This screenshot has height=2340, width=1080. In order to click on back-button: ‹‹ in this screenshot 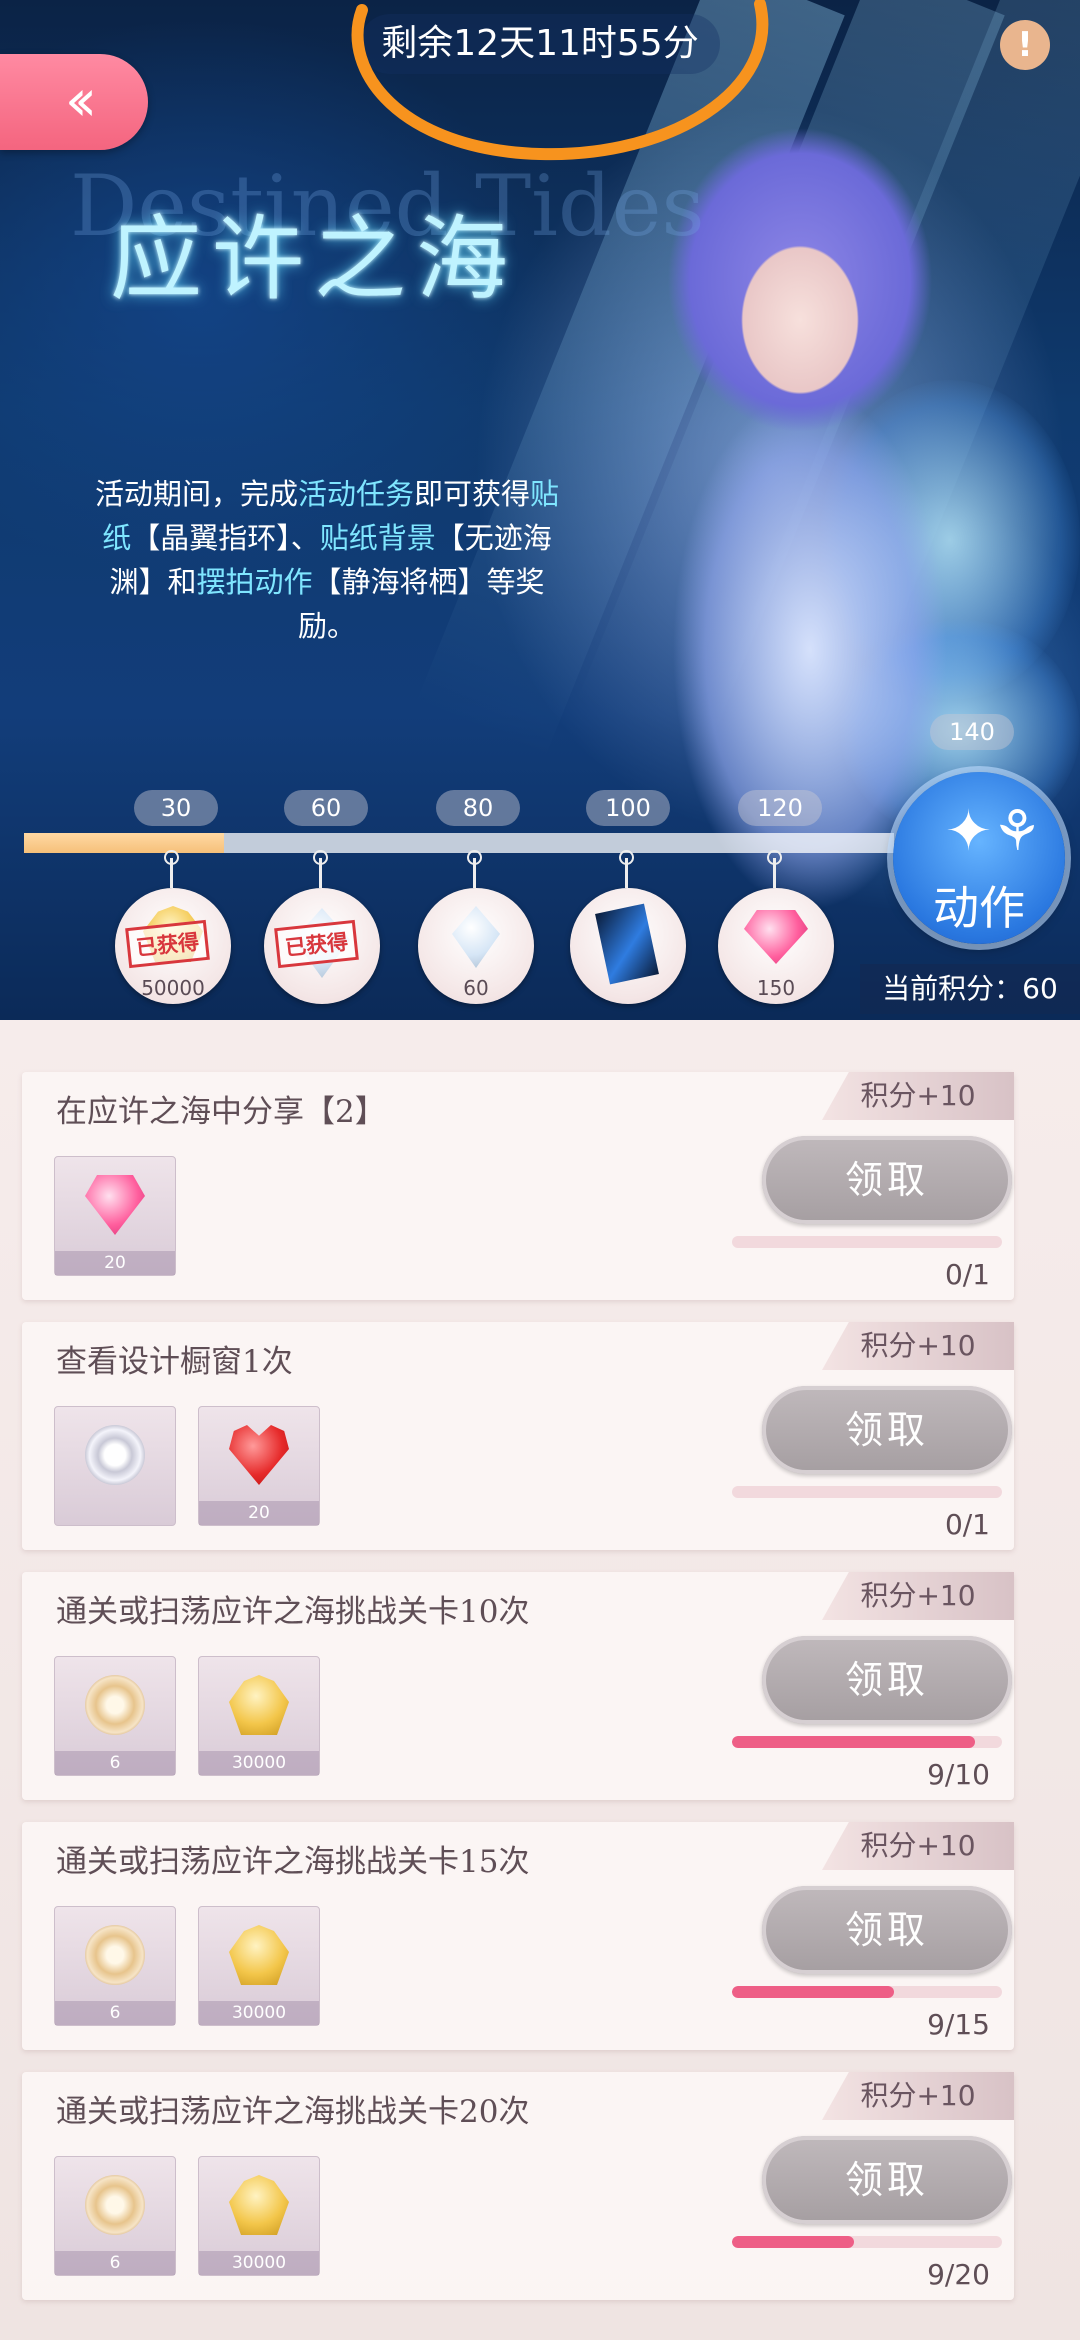, I will do `click(74, 102)`.